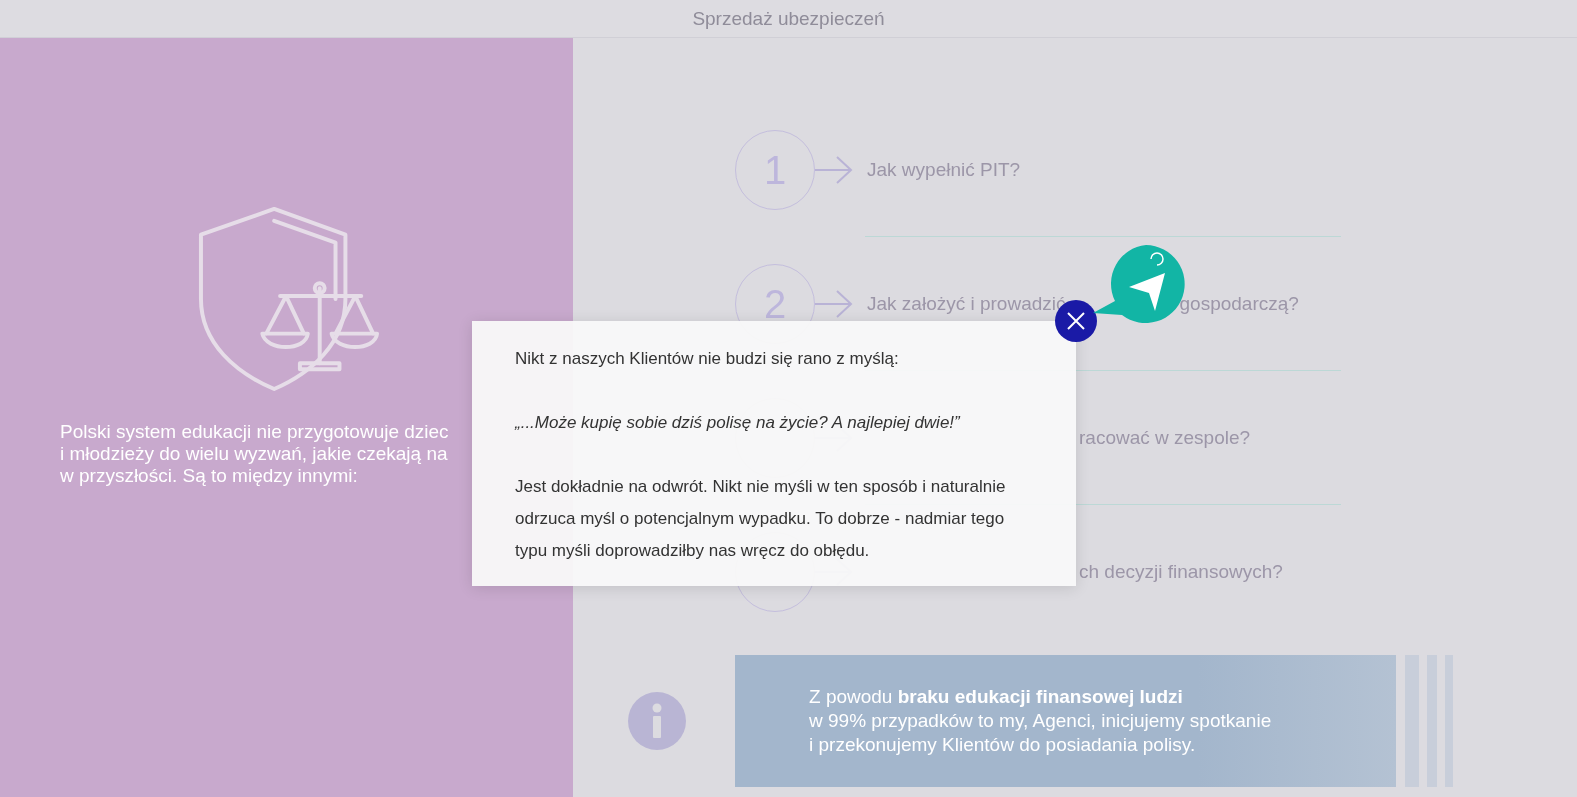 The image size is (1577, 797). What do you see at coordinates (738, 423) in the screenshot?
I see `dialog-paragraph: „...Może kupię sobie dziś polisę na życie? A najlepiej dwie!”` at bounding box center [738, 423].